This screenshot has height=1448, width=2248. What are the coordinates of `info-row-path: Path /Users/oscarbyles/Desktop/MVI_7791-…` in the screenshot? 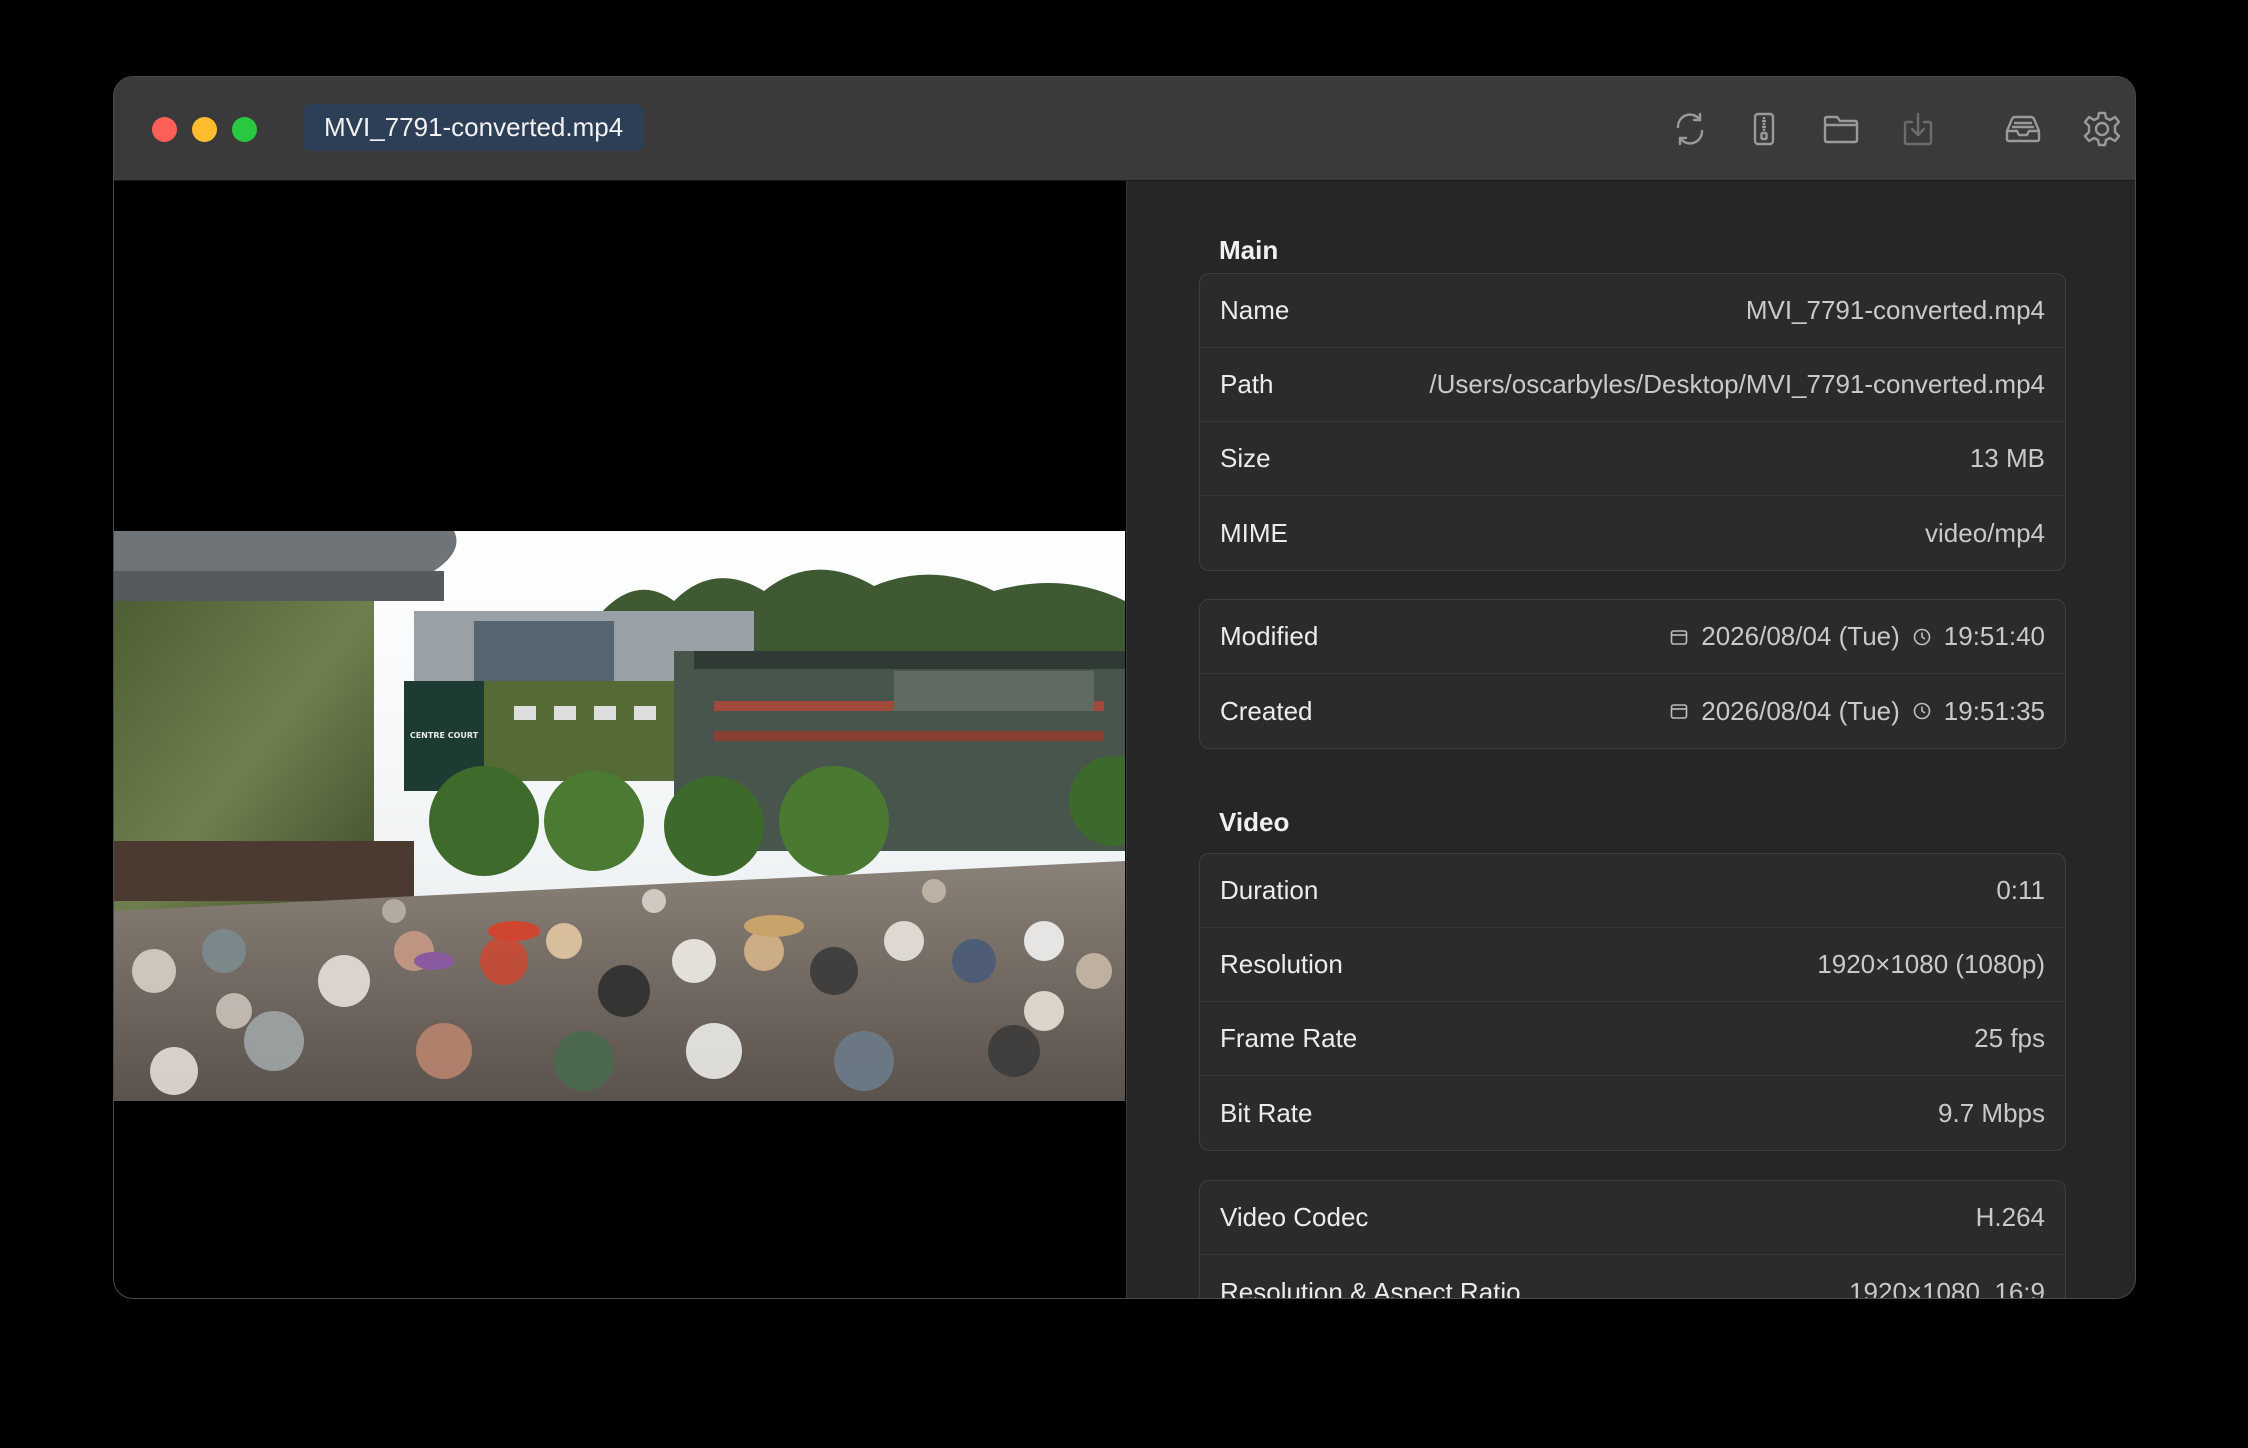 It's located at (1632, 385).